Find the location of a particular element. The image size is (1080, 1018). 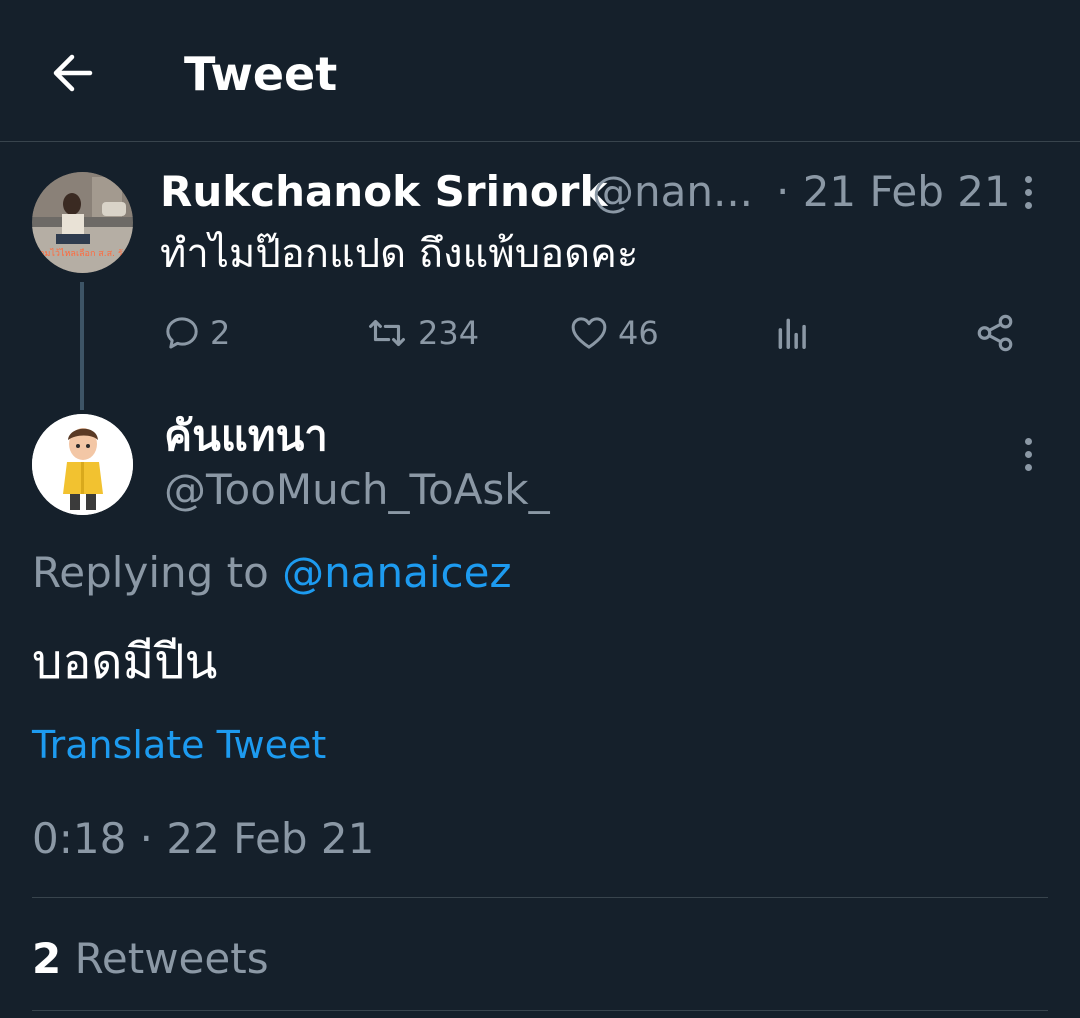

like-count: 46 is located at coordinates (638, 333).